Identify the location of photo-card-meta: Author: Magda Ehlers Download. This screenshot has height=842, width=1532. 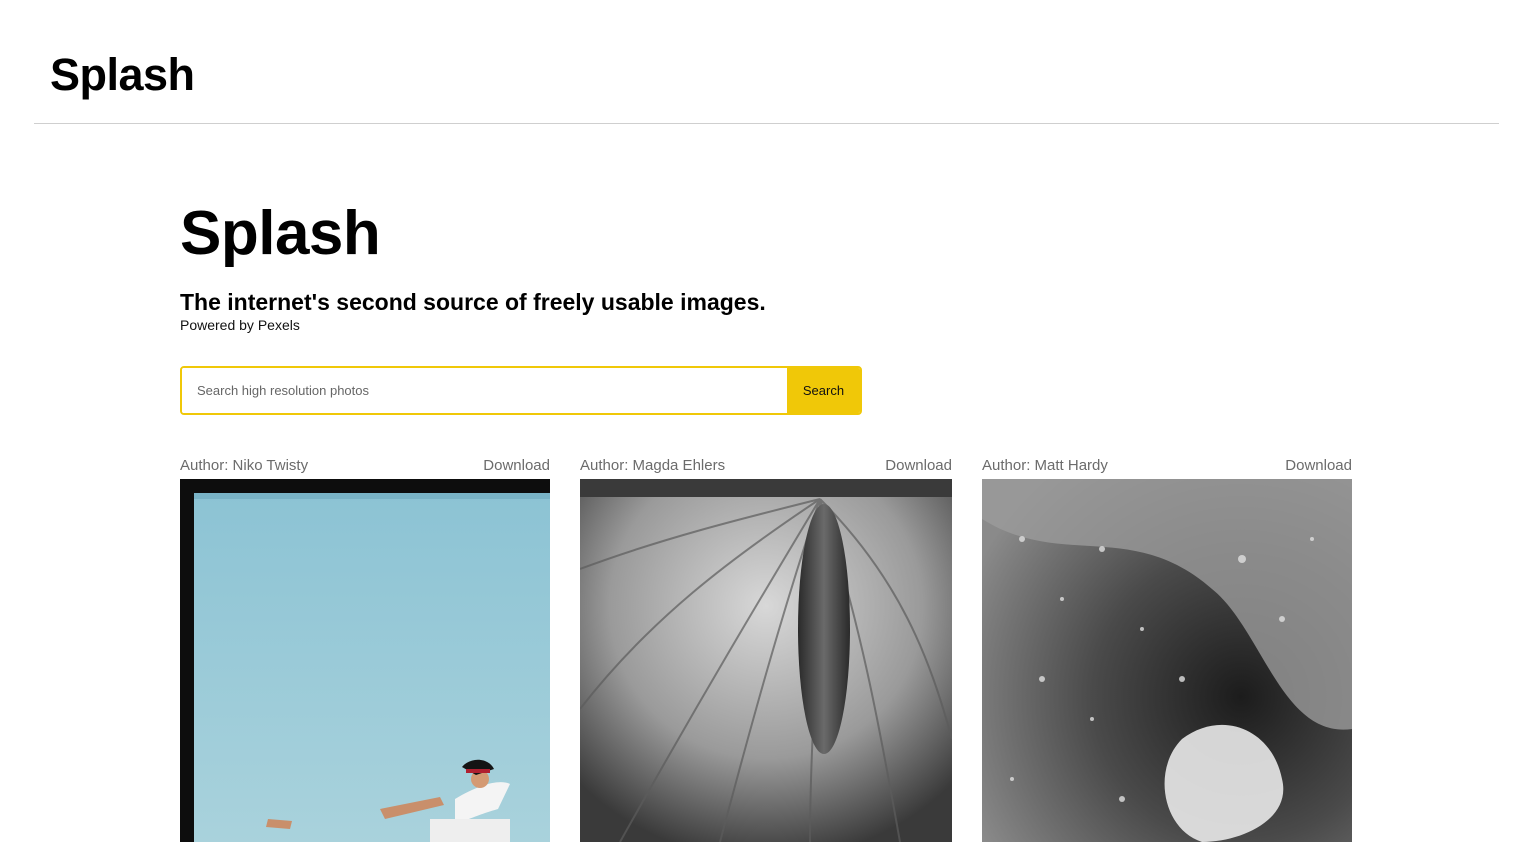
(766, 465).